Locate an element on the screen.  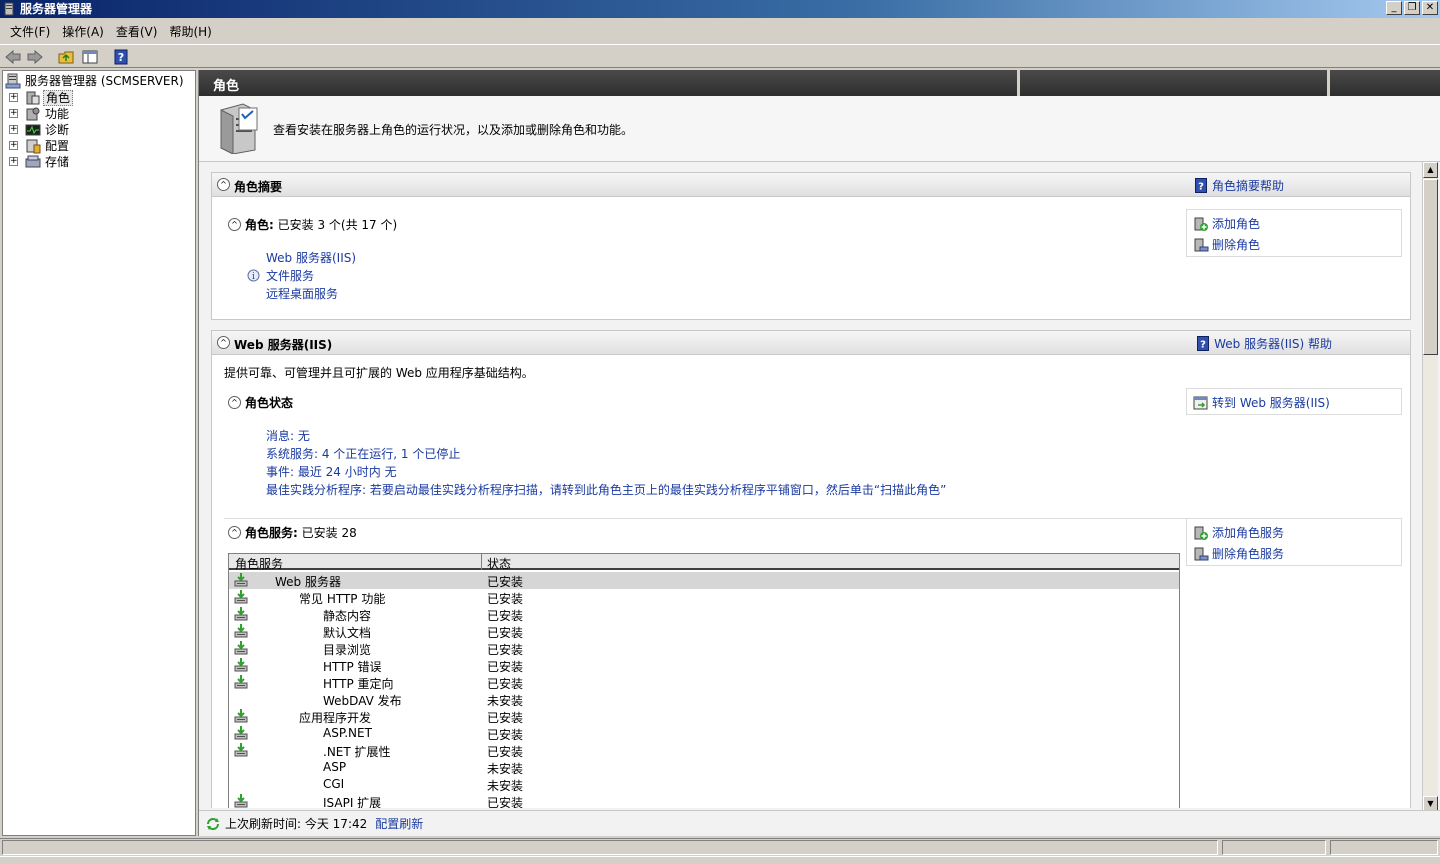
table-row: ASP 未安装 is located at coordinates (704, 767).